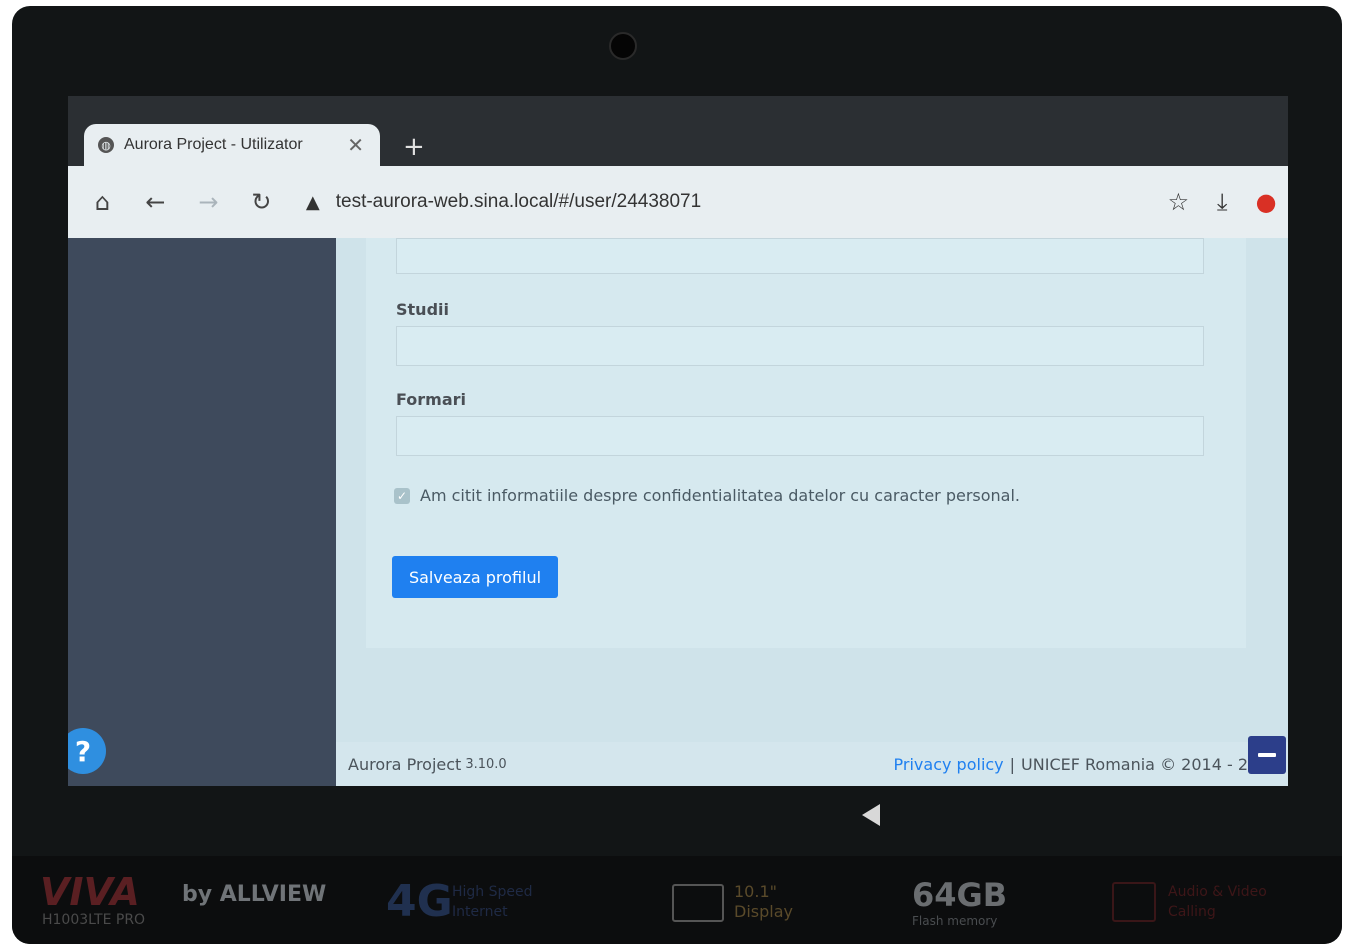  What do you see at coordinates (678, 131) in the screenshot?
I see `browser-tab-strip: ◍ Aurora Project - Utilizator ✕ +` at bounding box center [678, 131].